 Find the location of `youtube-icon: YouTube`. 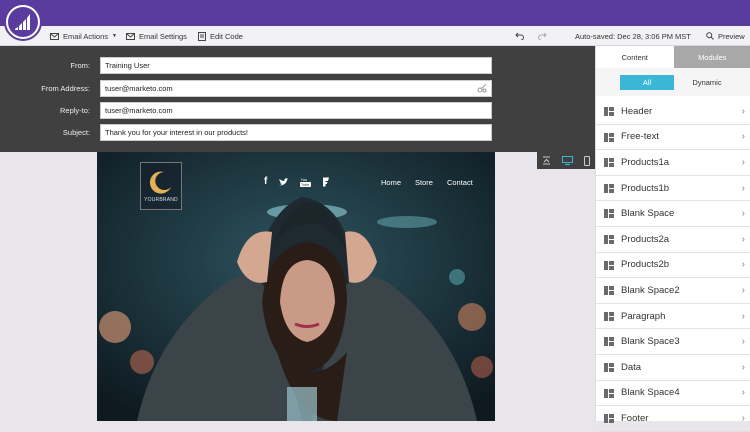

youtube-icon: YouTube is located at coordinates (305, 182).